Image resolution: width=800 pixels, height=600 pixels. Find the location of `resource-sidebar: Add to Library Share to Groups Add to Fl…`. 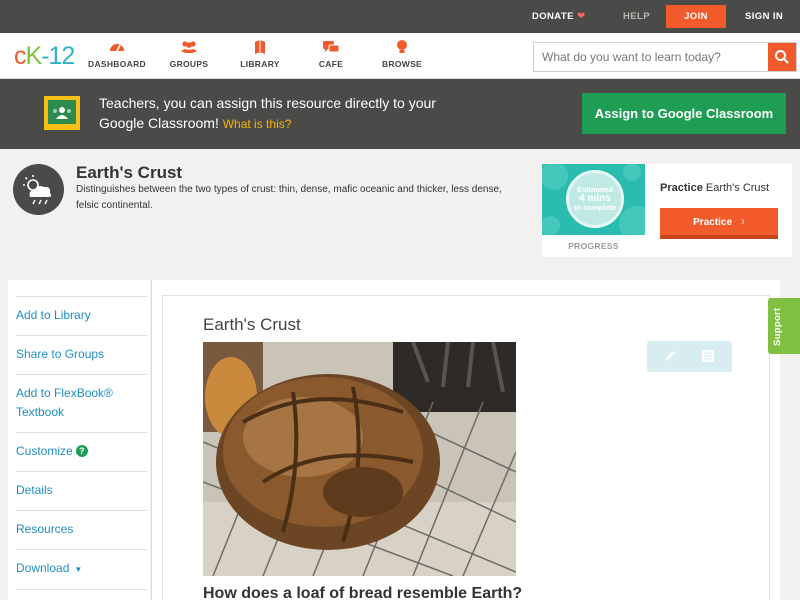

resource-sidebar: Add to Library Share to Groups Add to Fl… is located at coordinates (79, 440).